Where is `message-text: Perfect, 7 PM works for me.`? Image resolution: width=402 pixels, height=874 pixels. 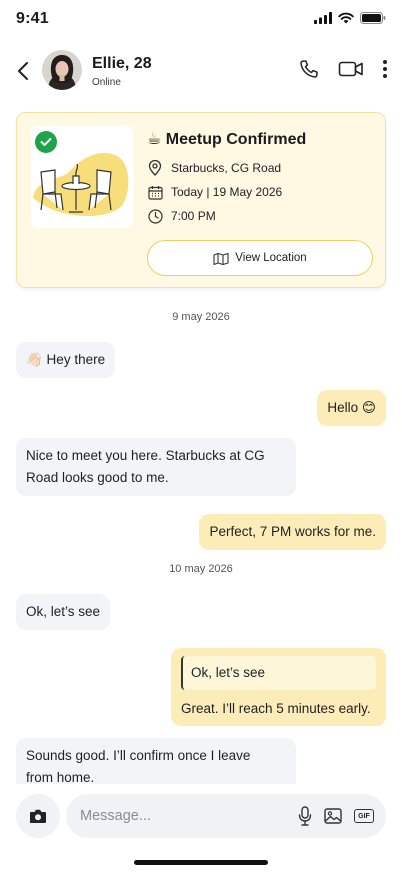
message-text: Perfect, 7 PM works for me. is located at coordinates (292, 531).